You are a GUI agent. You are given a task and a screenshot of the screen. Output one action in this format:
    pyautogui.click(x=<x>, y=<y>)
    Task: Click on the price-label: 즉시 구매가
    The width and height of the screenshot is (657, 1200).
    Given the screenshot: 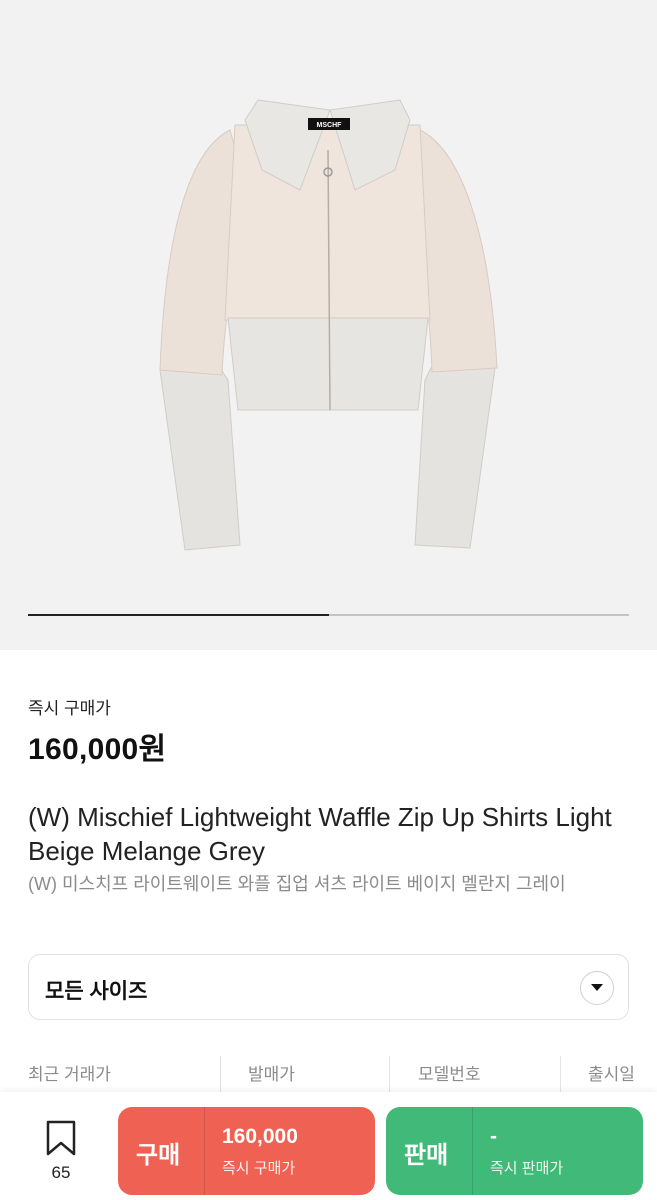 What is the action you would take?
    pyautogui.click(x=69, y=708)
    